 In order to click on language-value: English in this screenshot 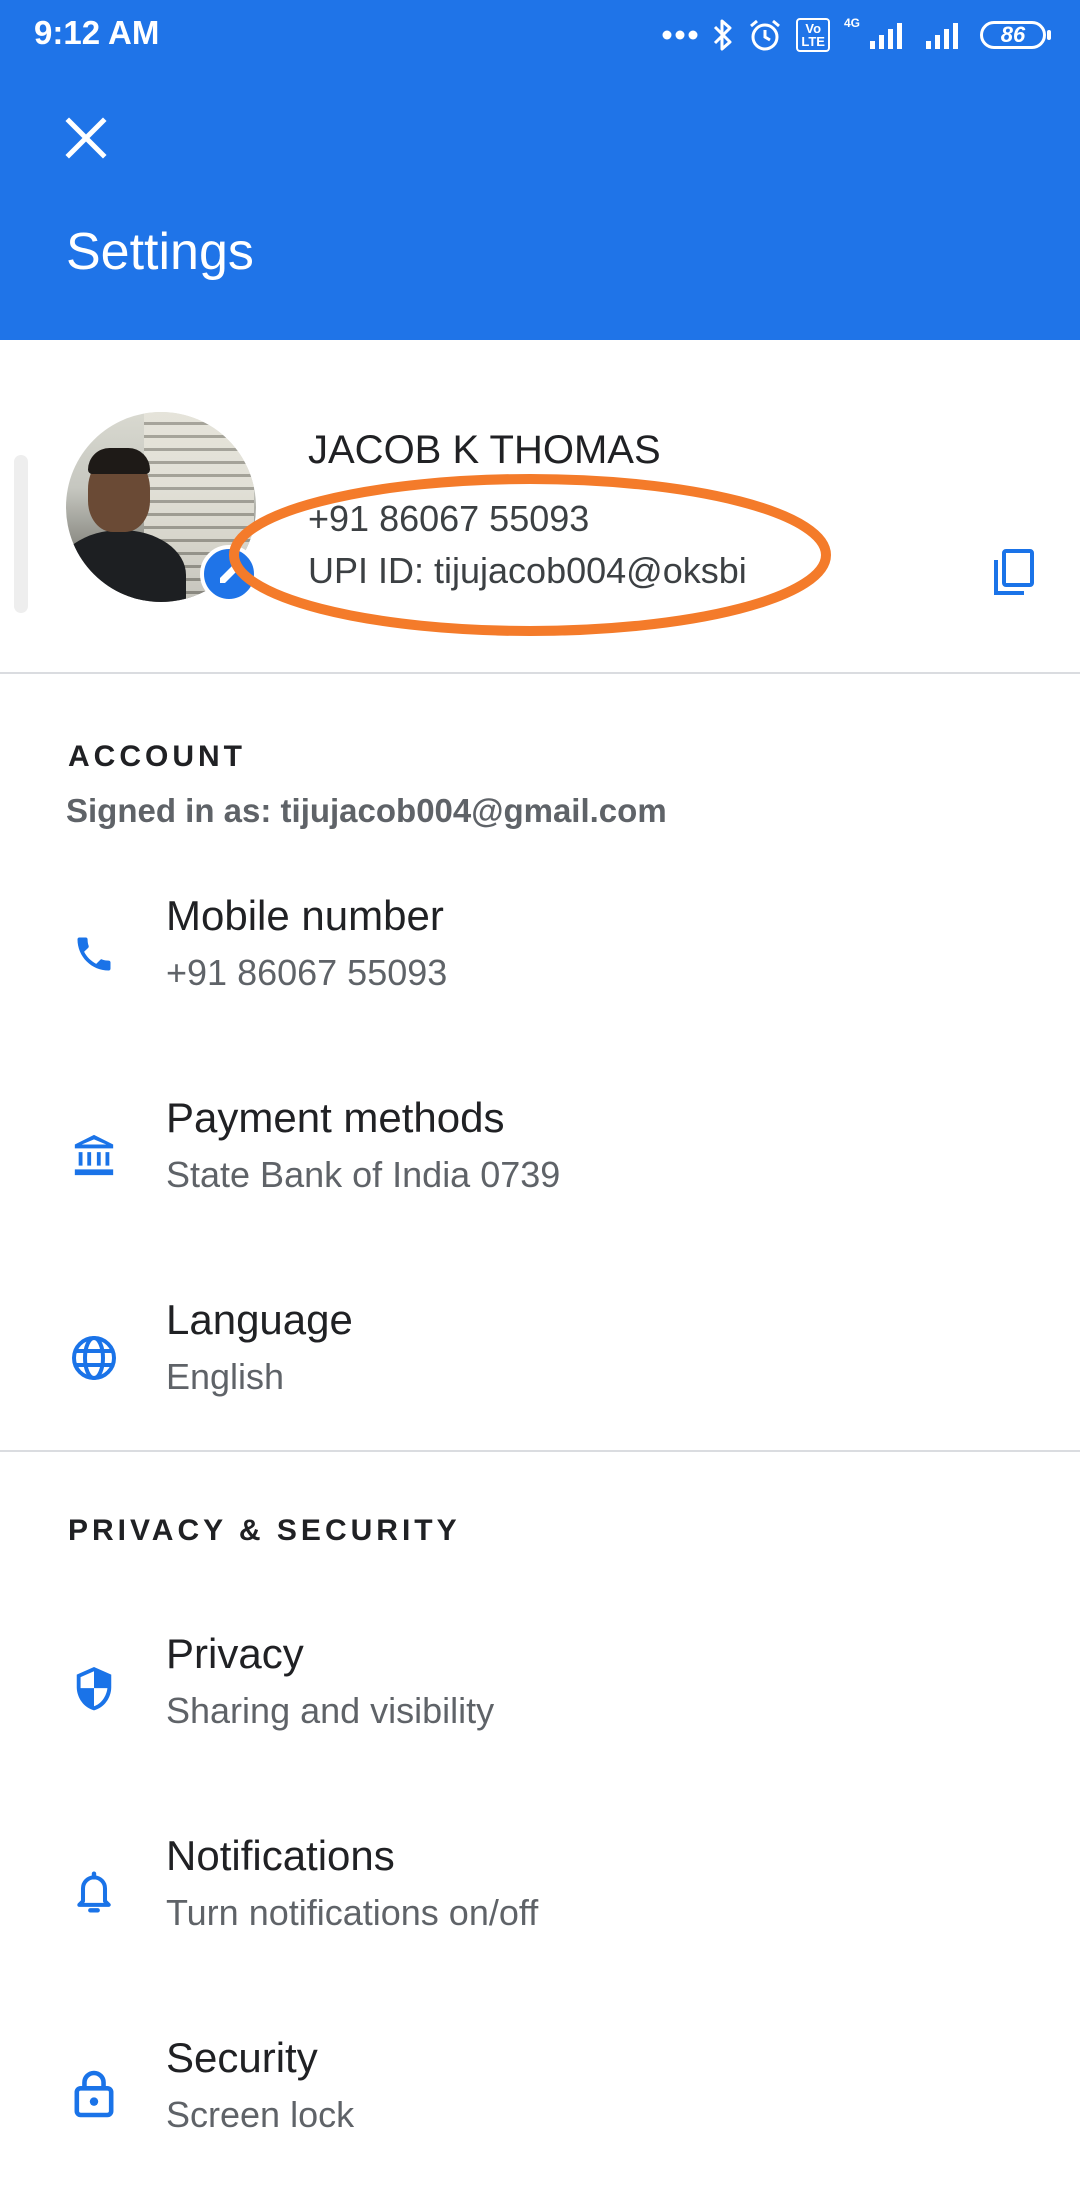, I will do `click(225, 1376)`.